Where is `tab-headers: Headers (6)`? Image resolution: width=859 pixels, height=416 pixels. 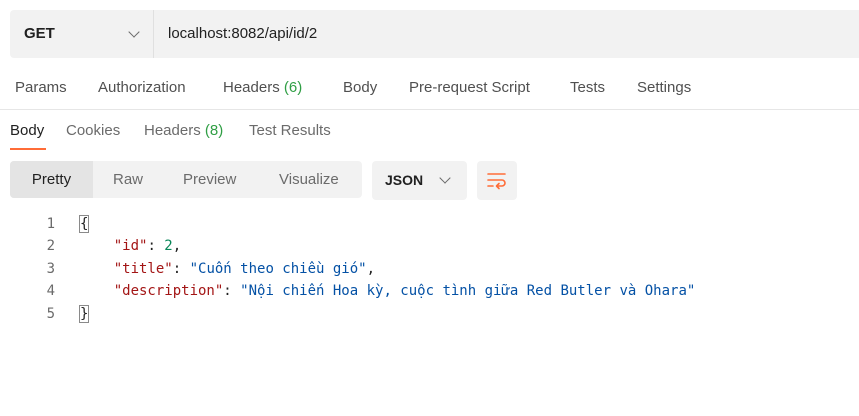
tab-headers: Headers (6) is located at coordinates (262, 87).